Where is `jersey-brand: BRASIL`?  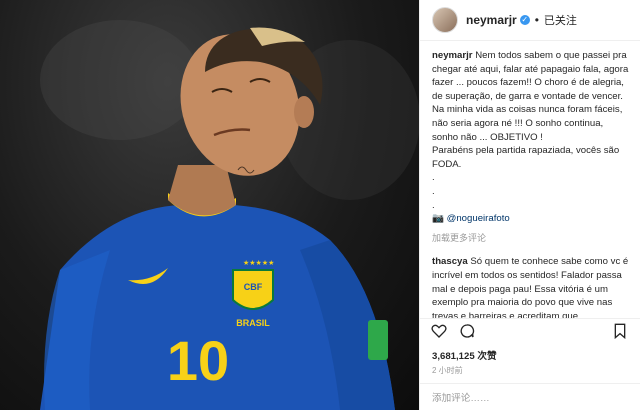 jersey-brand: BRASIL is located at coordinates (253, 323).